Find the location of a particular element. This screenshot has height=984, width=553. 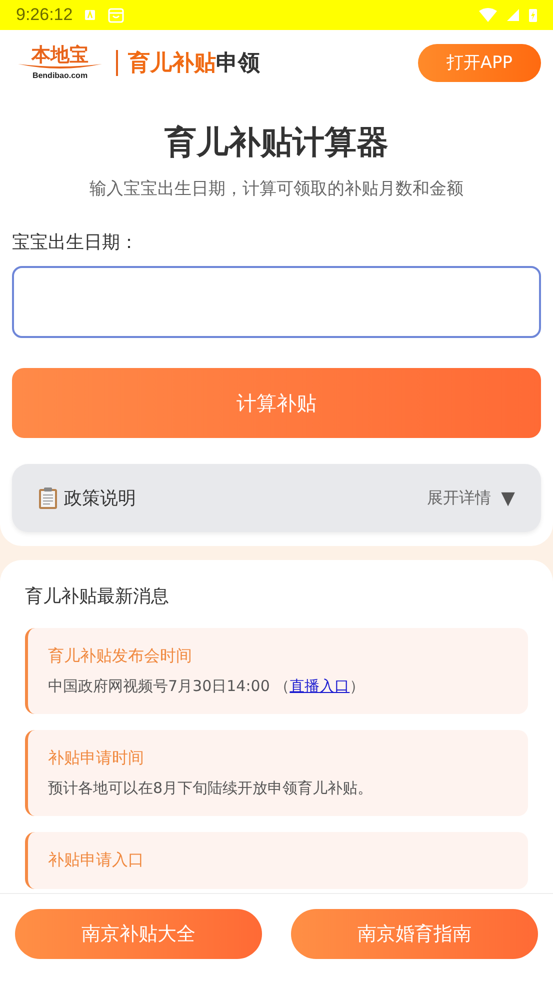

open-app-button: 打开APP is located at coordinates (479, 63).